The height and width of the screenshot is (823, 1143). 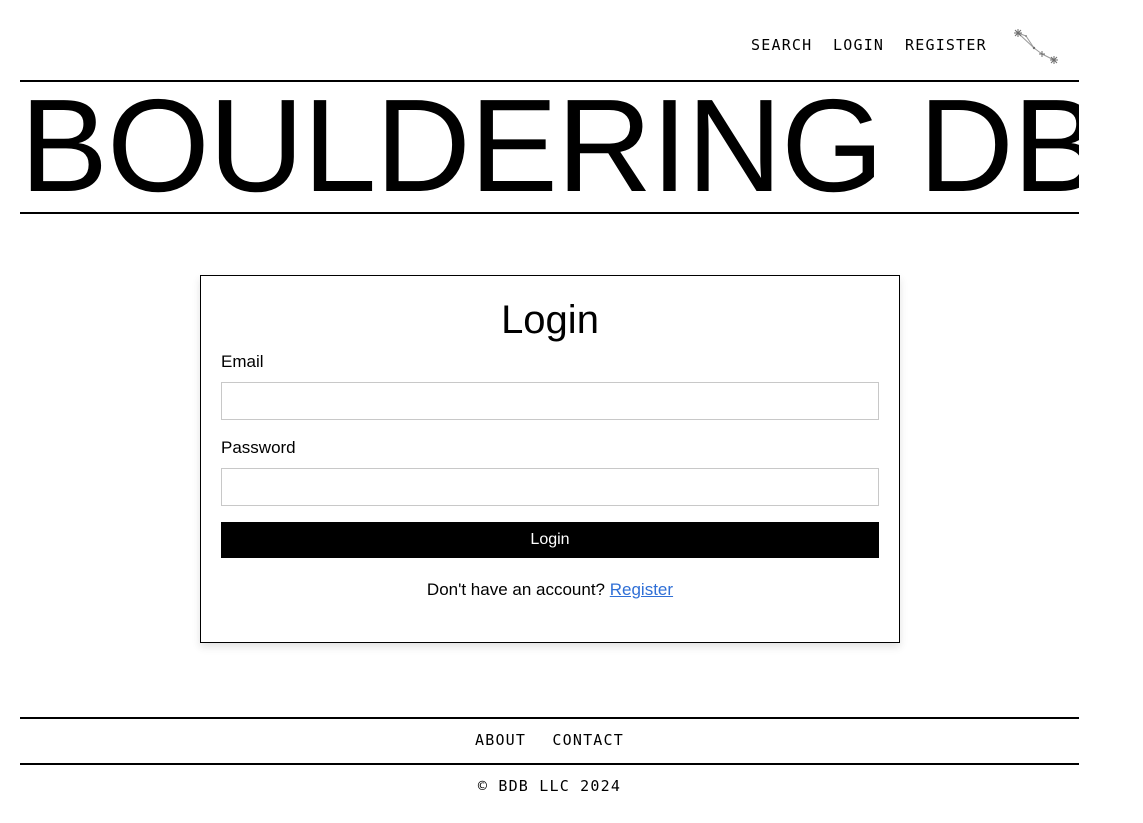 I want to click on register-prompt-text: Don't have an account?, so click(x=516, y=589).